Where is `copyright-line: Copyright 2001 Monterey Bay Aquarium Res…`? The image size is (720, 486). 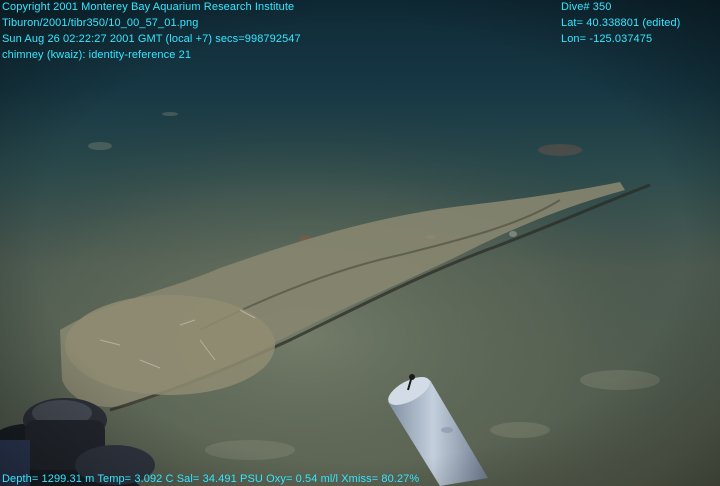 copyright-line: Copyright 2001 Monterey Bay Aquarium Res… is located at coordinates (148, 7).